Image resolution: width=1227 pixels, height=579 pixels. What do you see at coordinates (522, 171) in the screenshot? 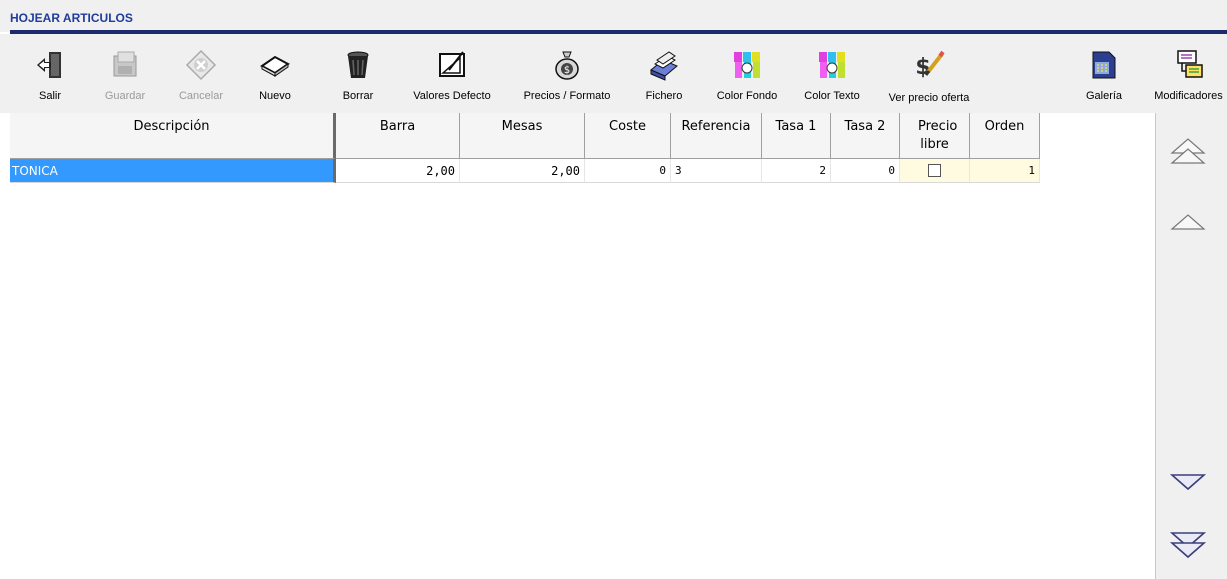
I see `cell-mesas: 2,00` at bounding box center [522, 171].